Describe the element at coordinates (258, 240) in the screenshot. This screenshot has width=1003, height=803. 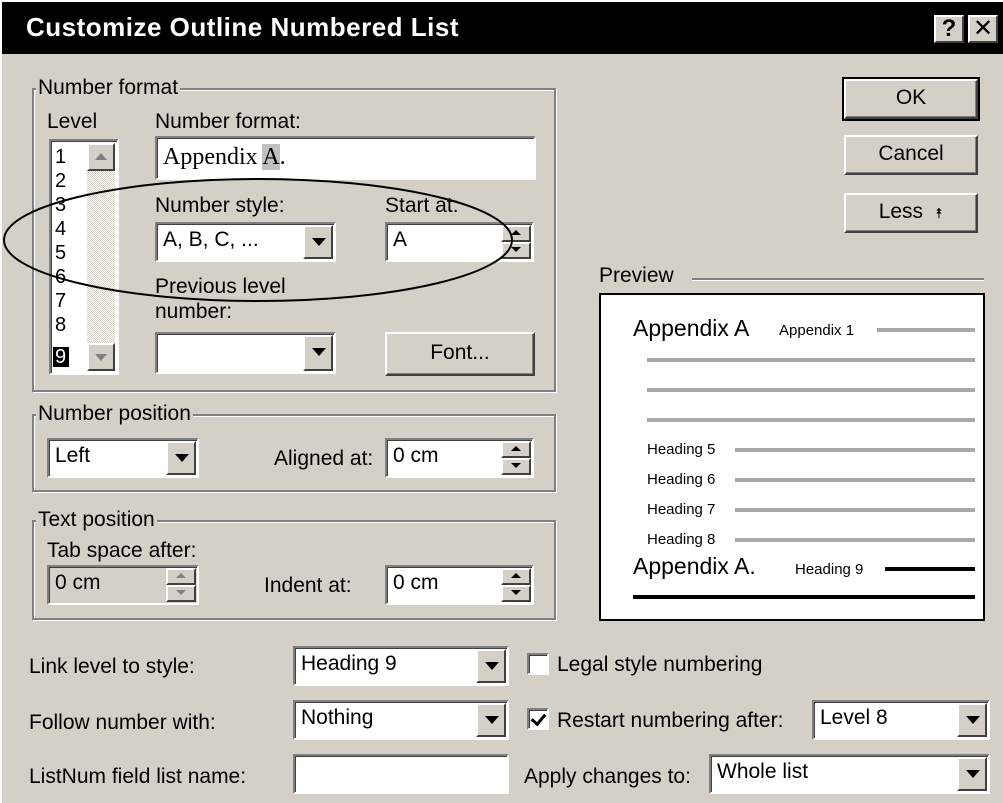
I see `annotation-ellipse` at that location.